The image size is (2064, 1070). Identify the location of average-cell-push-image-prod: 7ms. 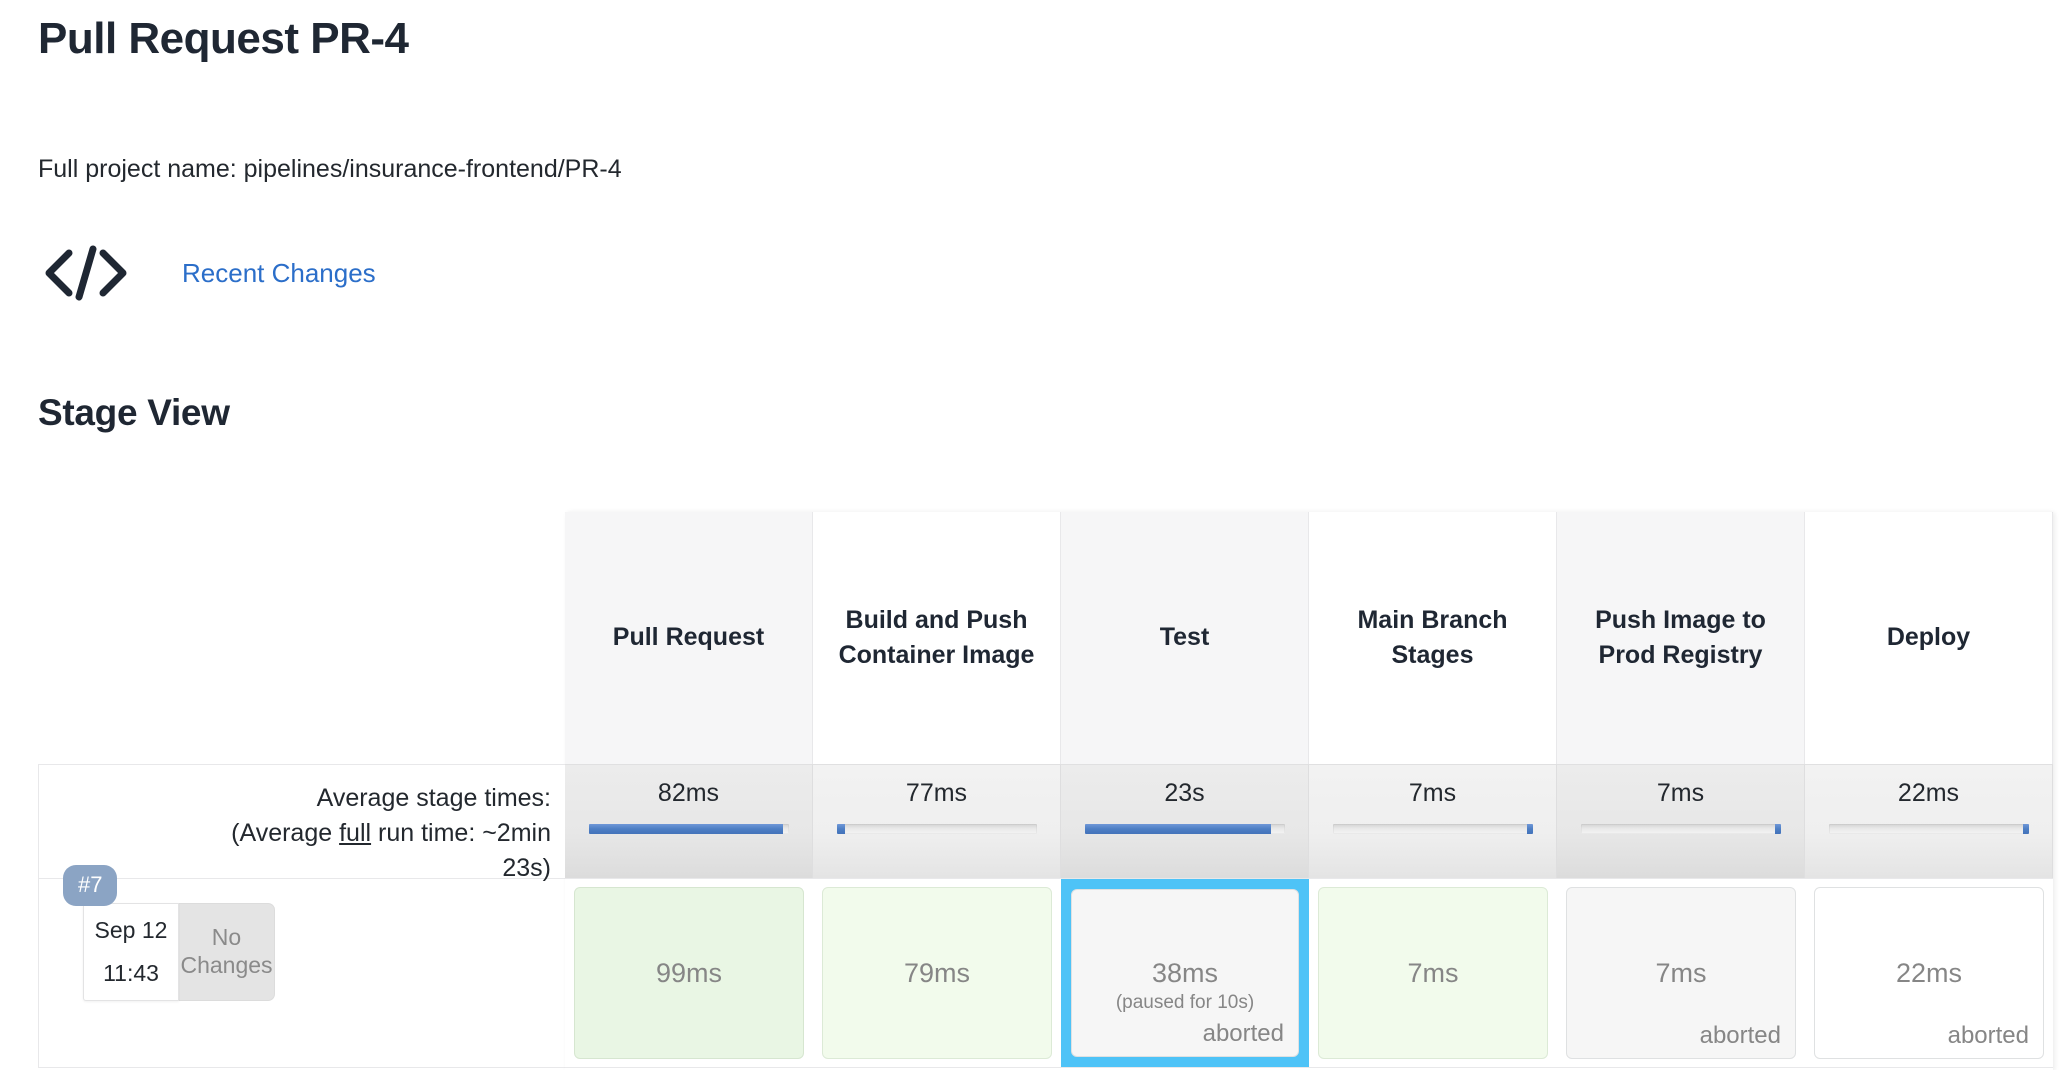
(1681, 821).